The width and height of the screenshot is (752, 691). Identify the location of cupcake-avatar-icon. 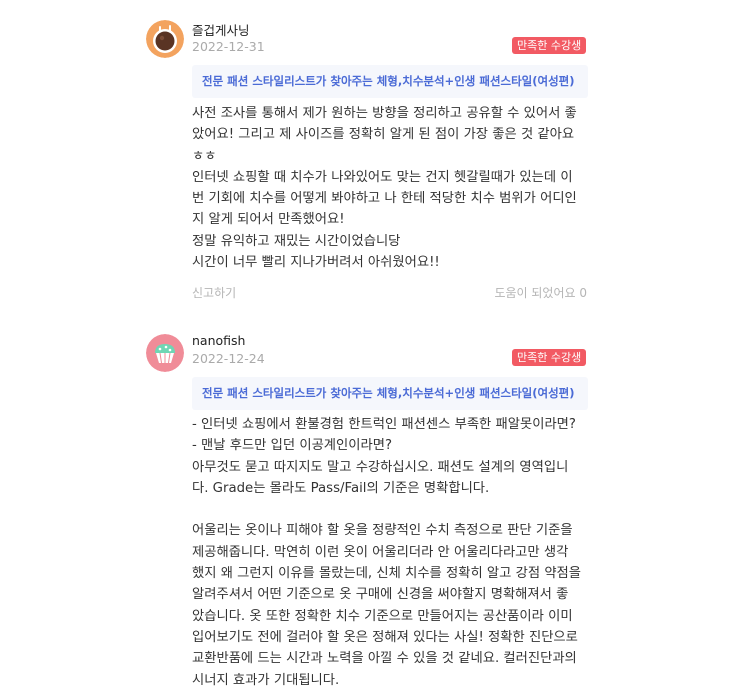
(165, 353).